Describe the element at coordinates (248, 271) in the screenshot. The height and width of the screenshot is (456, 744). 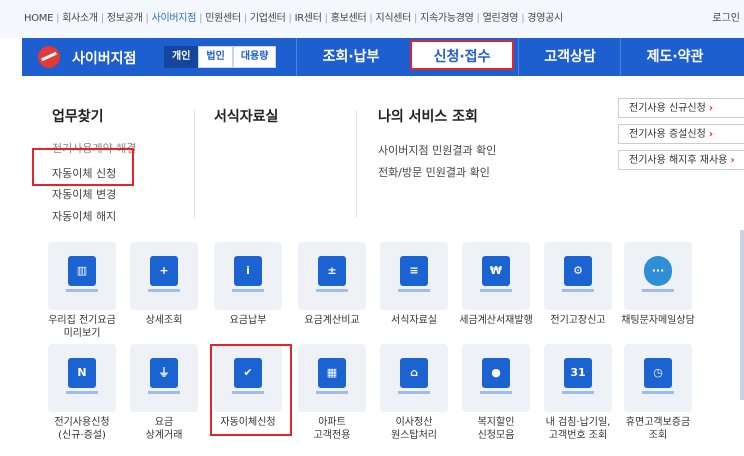
I see `info-book-icon: i` at that location.